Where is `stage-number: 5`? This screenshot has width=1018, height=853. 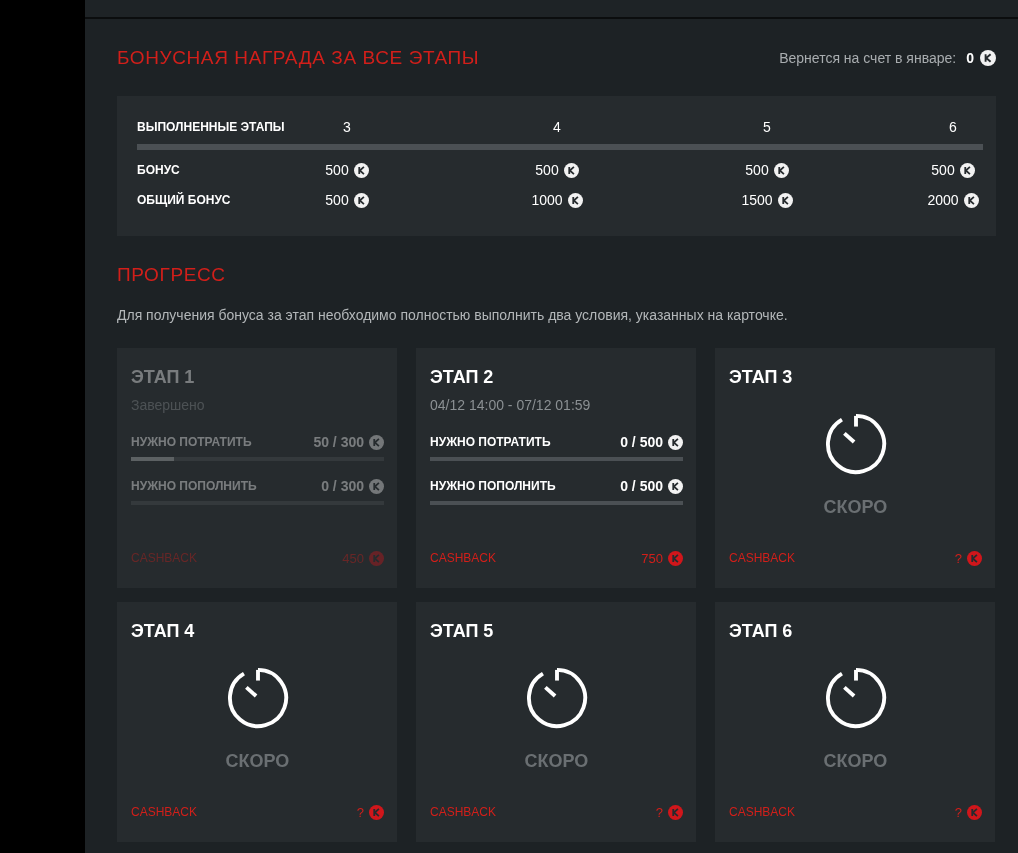 stage-number: 5 is located at coordinates (767, 127).